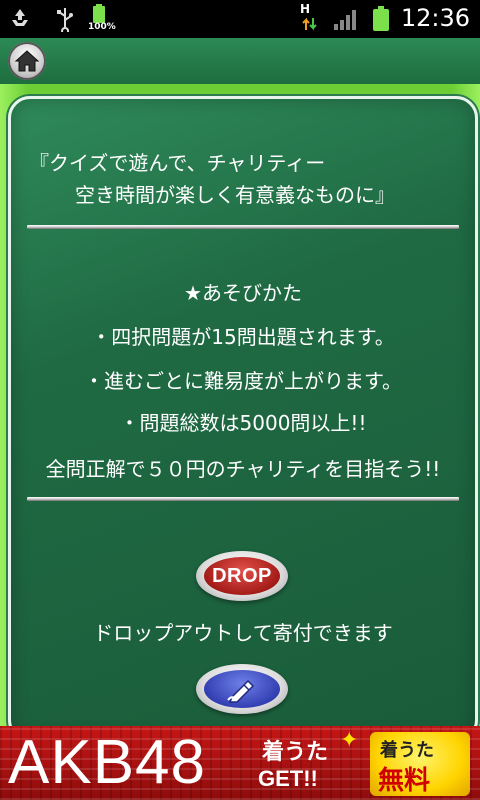 The width and height of the screenshot is (480, 800). What do you see at coordinates (288, 778) in the screenshot?
I see `ad-sub-text-2: GET!!` at bounding box center [288, 778].